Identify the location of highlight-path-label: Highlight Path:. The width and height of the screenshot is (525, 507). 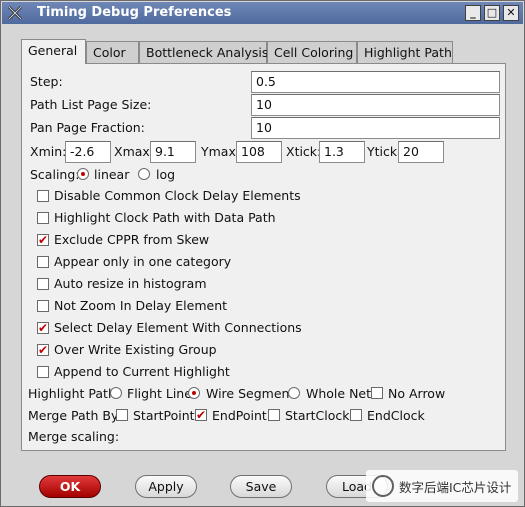
(74, 393).